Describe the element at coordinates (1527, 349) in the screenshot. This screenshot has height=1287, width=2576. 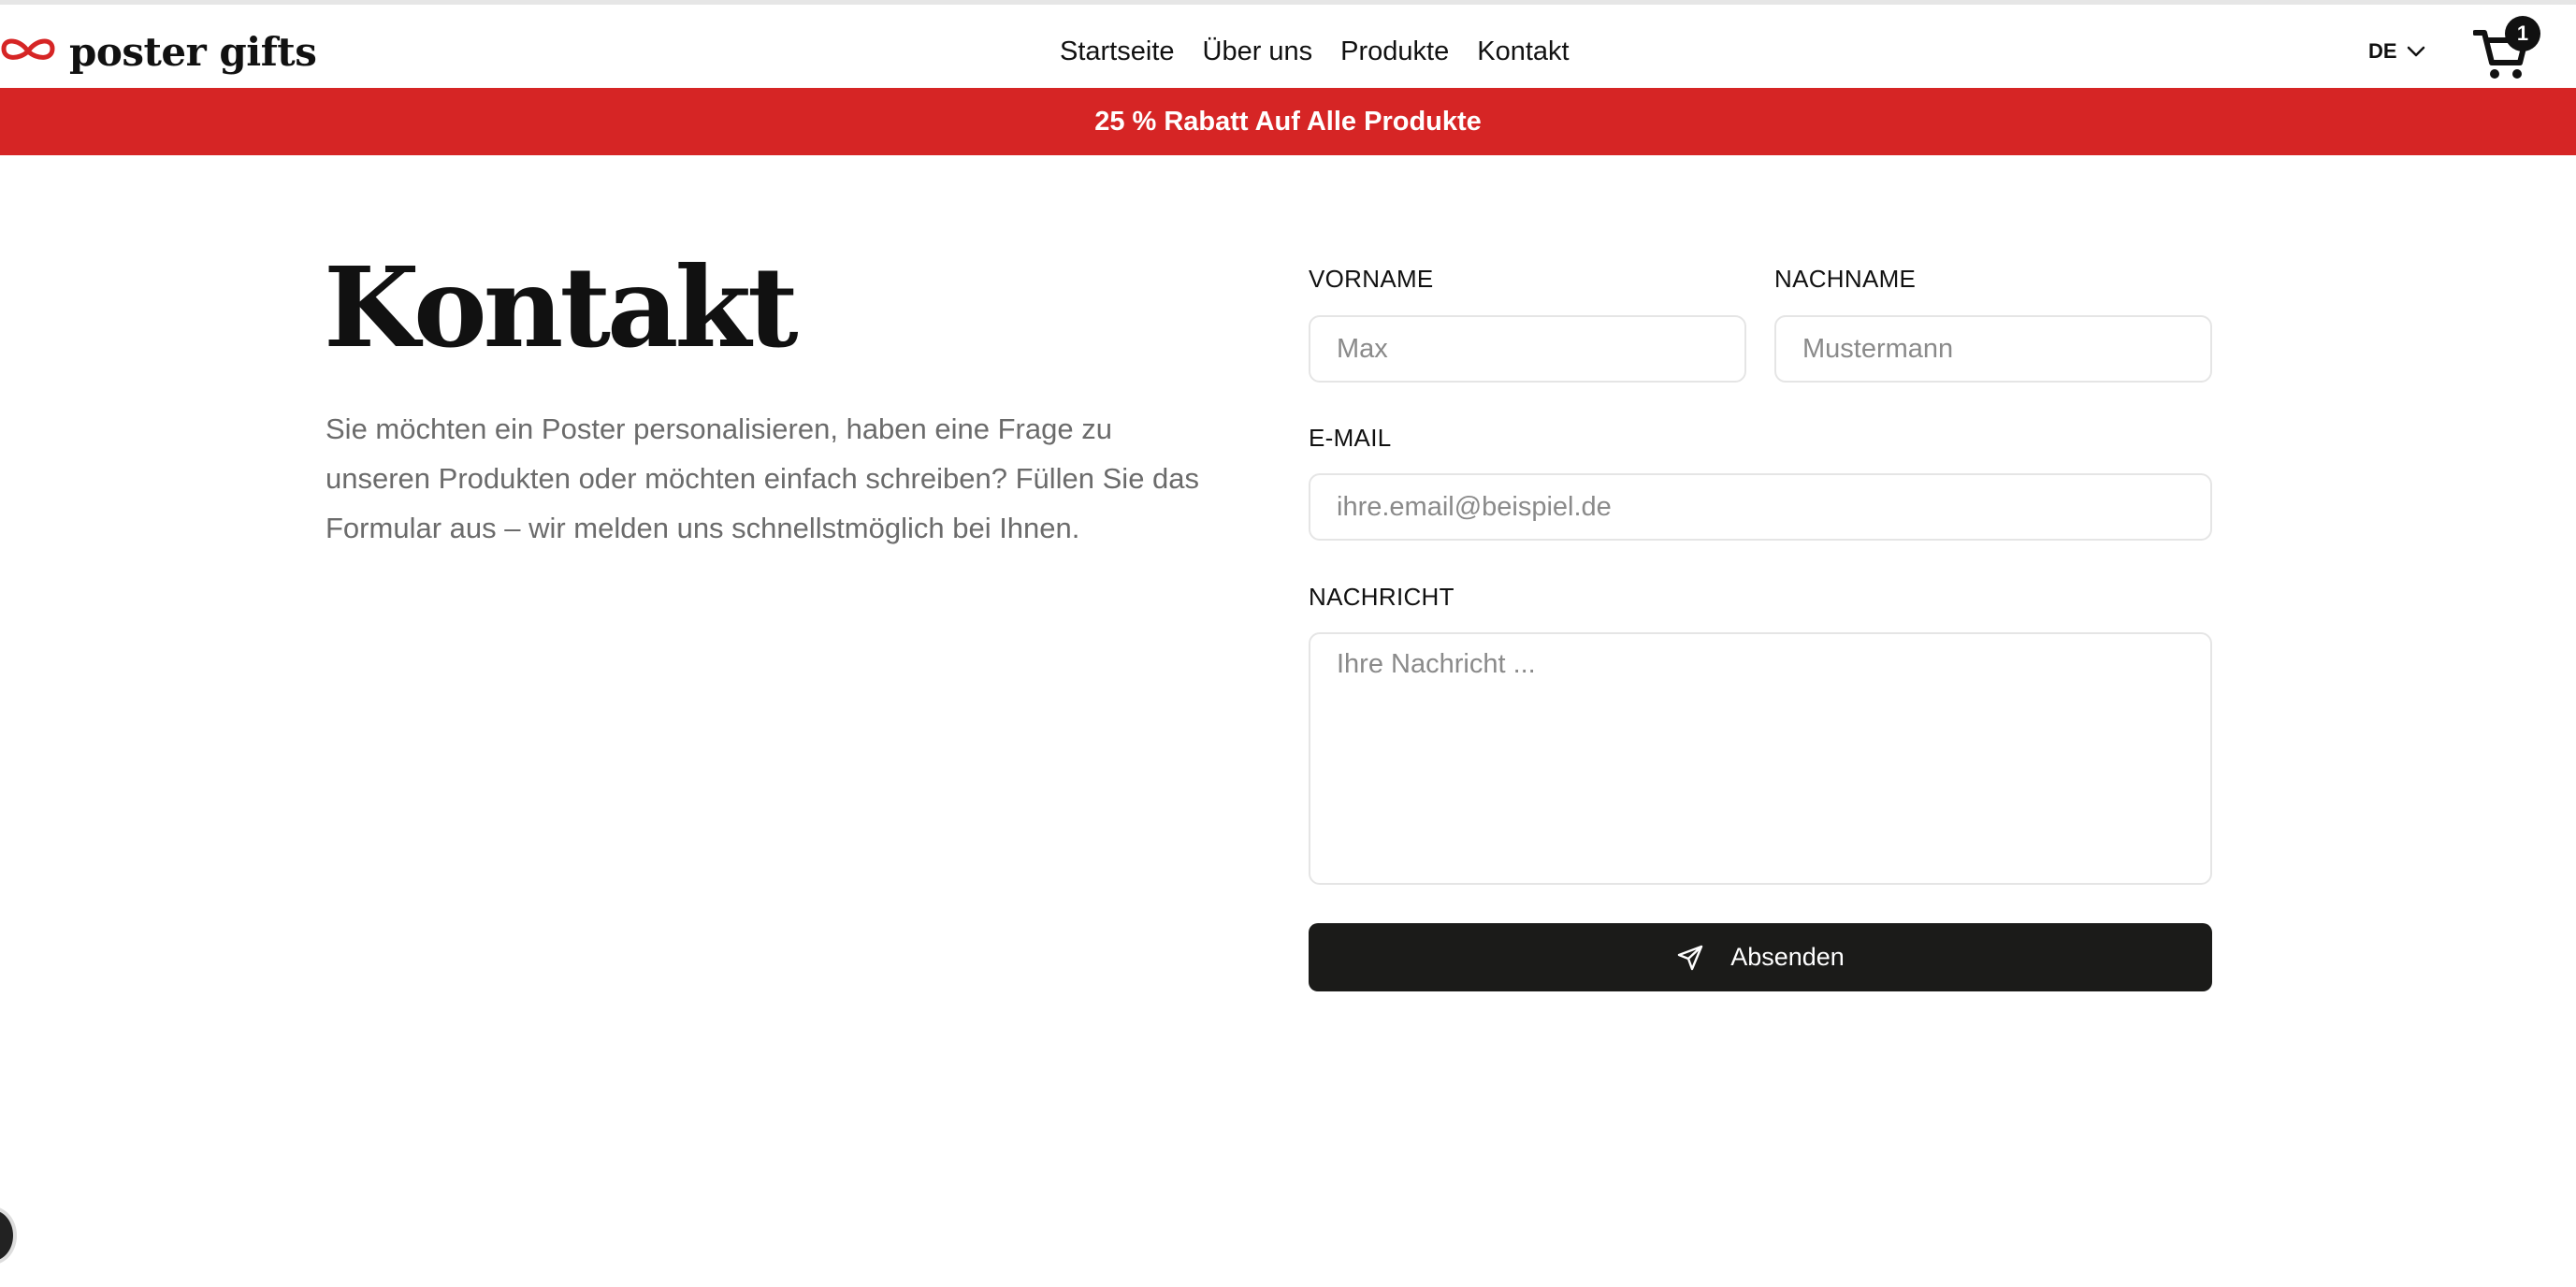
I see `first-name-input` at that location.